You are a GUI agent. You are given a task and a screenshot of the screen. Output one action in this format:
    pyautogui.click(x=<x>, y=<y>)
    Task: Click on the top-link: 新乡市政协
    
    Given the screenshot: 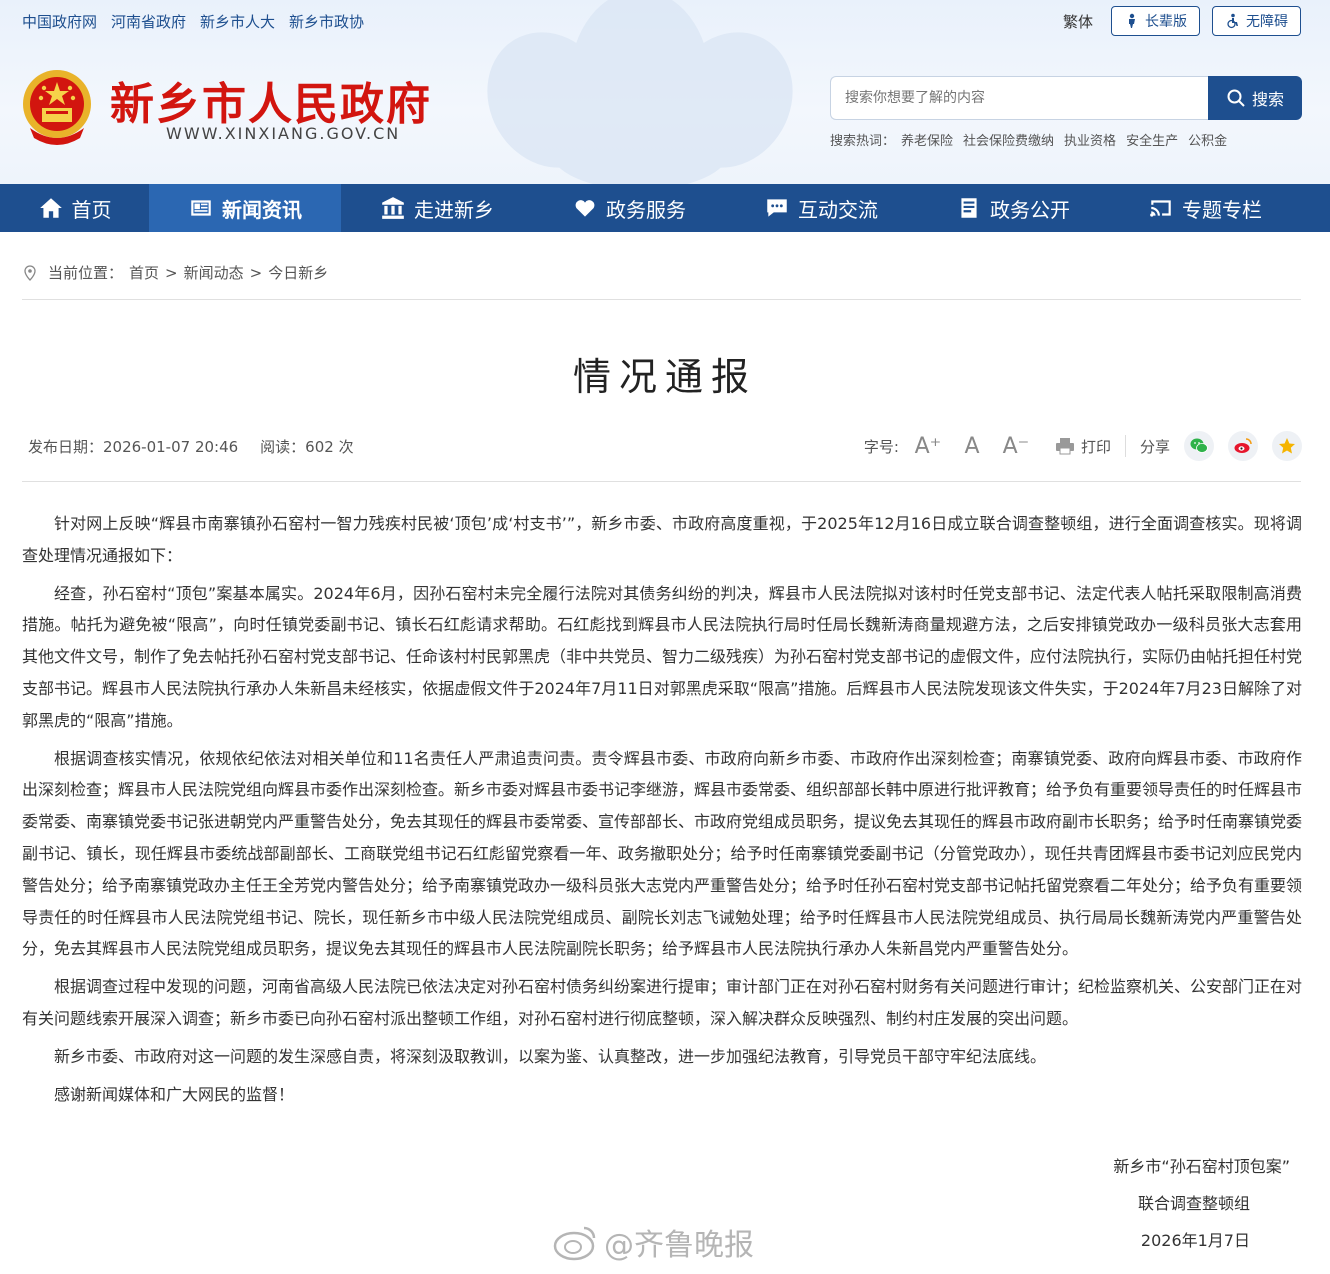 What is the action you would take?
    pyautogui.click(x=326, y=21)
    